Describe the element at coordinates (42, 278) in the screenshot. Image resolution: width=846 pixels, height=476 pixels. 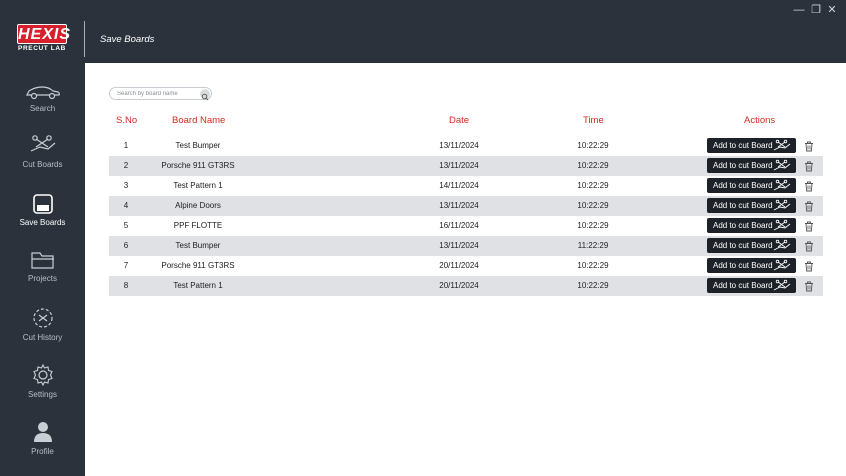
I see `sidebar-item-label: Projects` at that location.